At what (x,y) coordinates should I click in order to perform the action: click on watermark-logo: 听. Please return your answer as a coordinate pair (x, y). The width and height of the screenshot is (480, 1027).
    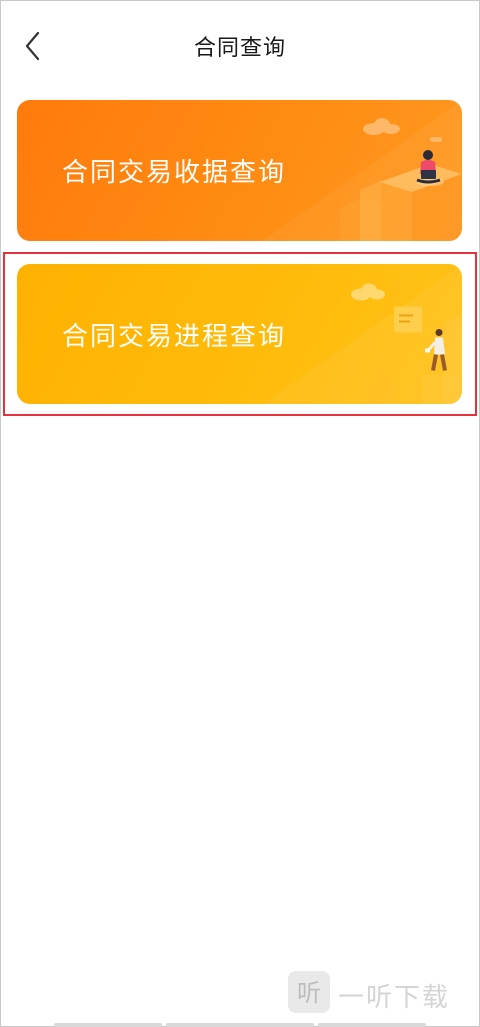
    Looking at the image, I should click on (309, 992).